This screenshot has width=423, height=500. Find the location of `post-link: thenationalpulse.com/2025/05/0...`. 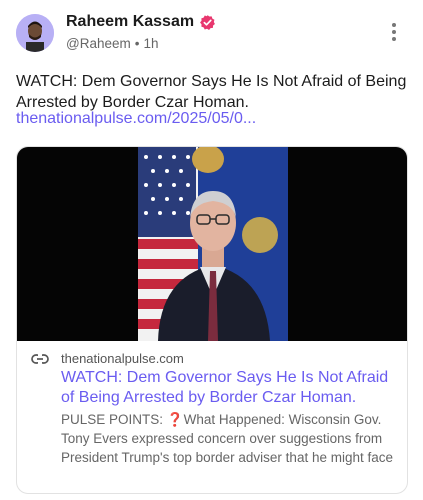

post-link: thenationalpulse.com/2025/05/0... is located at coordinates (136, 119).